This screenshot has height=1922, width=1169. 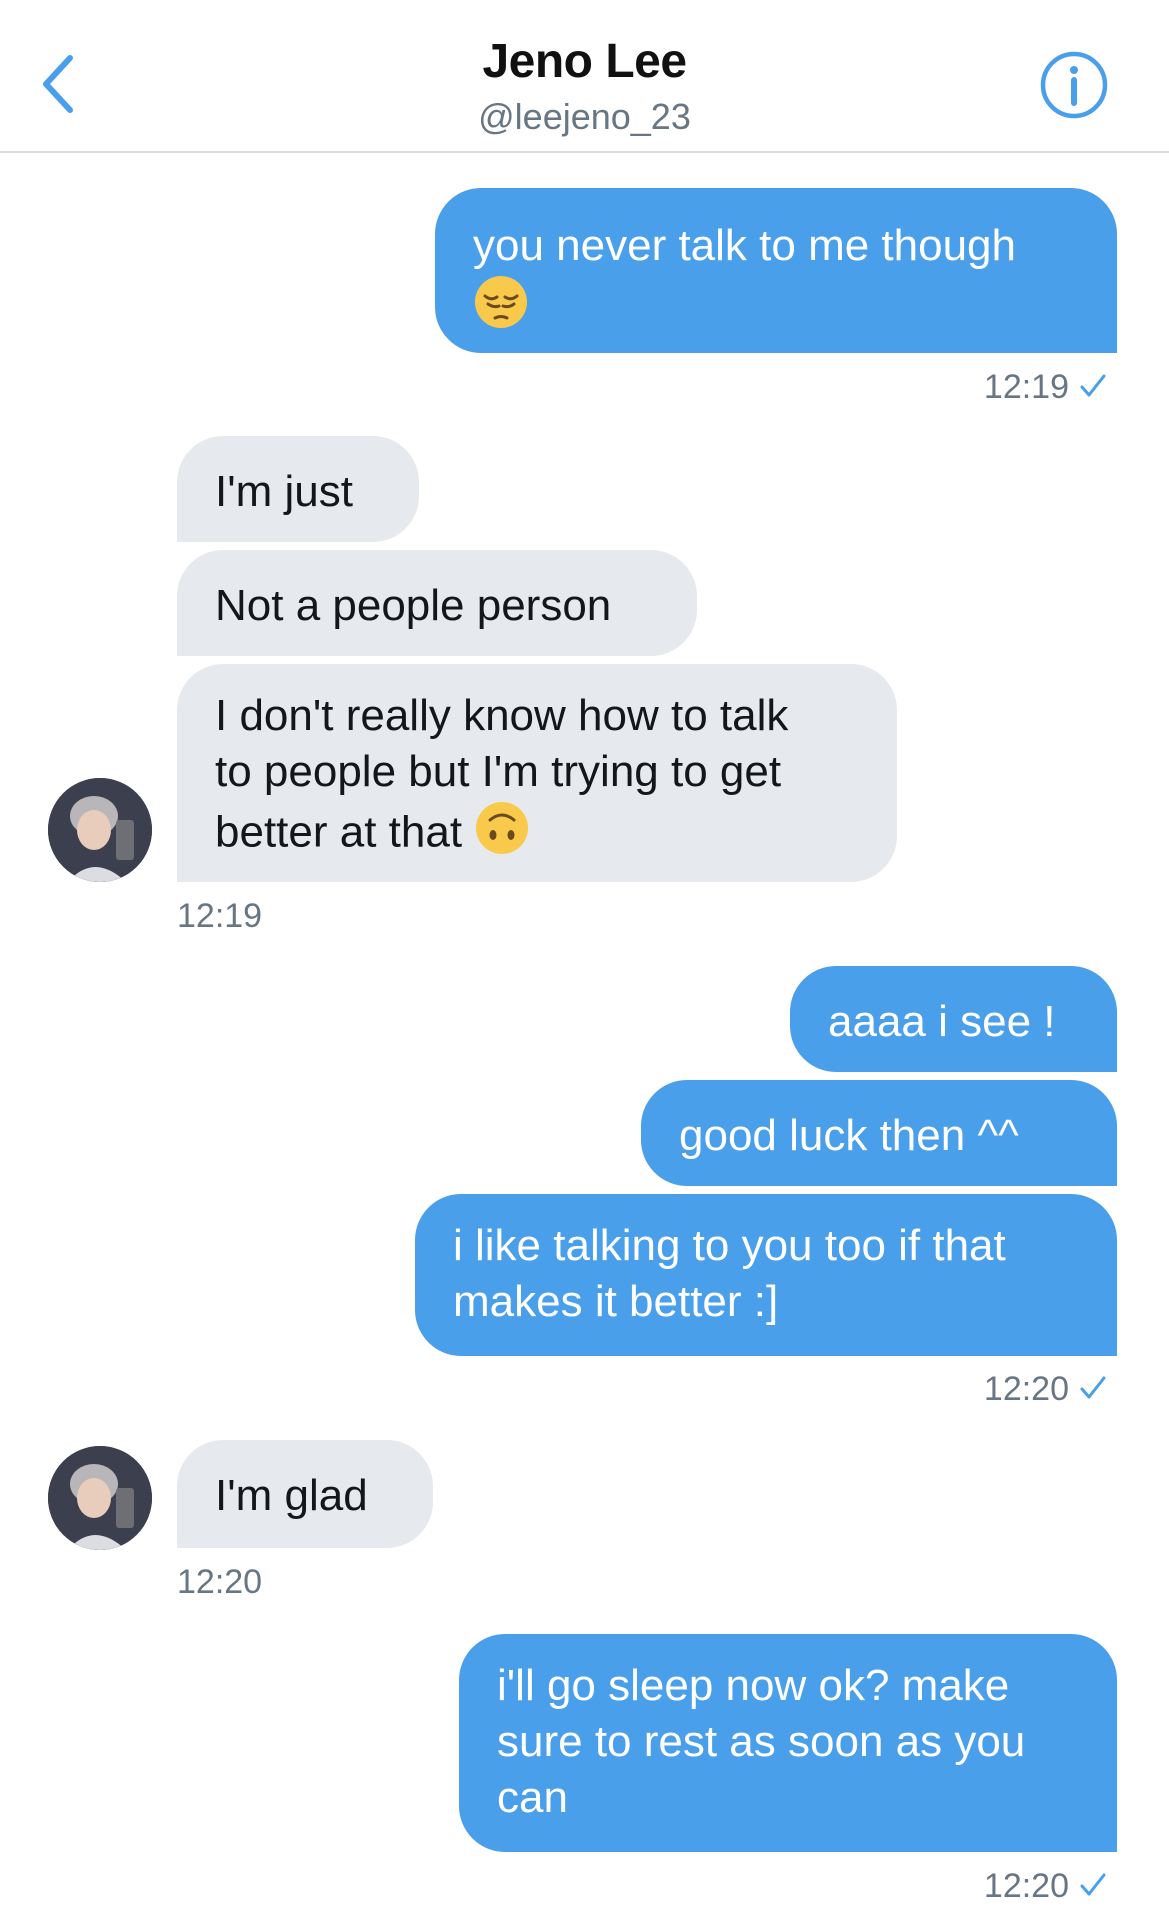 I want to click on message-text: can, so click(x=532, y=1797).